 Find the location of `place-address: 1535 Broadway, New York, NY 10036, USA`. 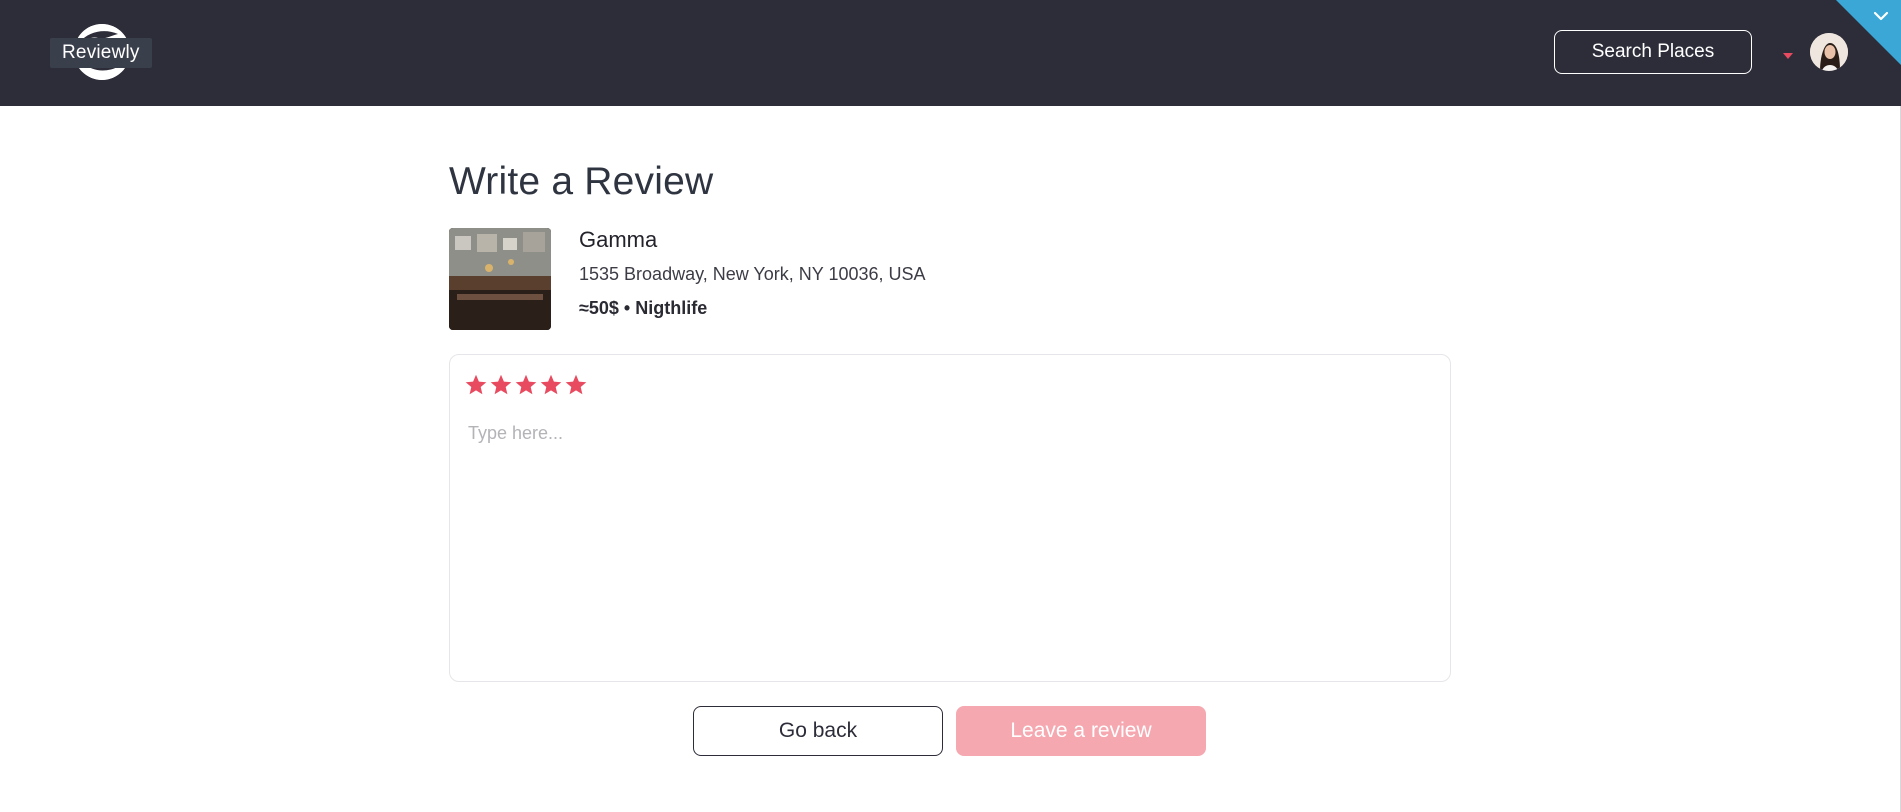

place-address: 1535 Broadway, New York, NY 10036, USA is located at coordinates (752, 274).